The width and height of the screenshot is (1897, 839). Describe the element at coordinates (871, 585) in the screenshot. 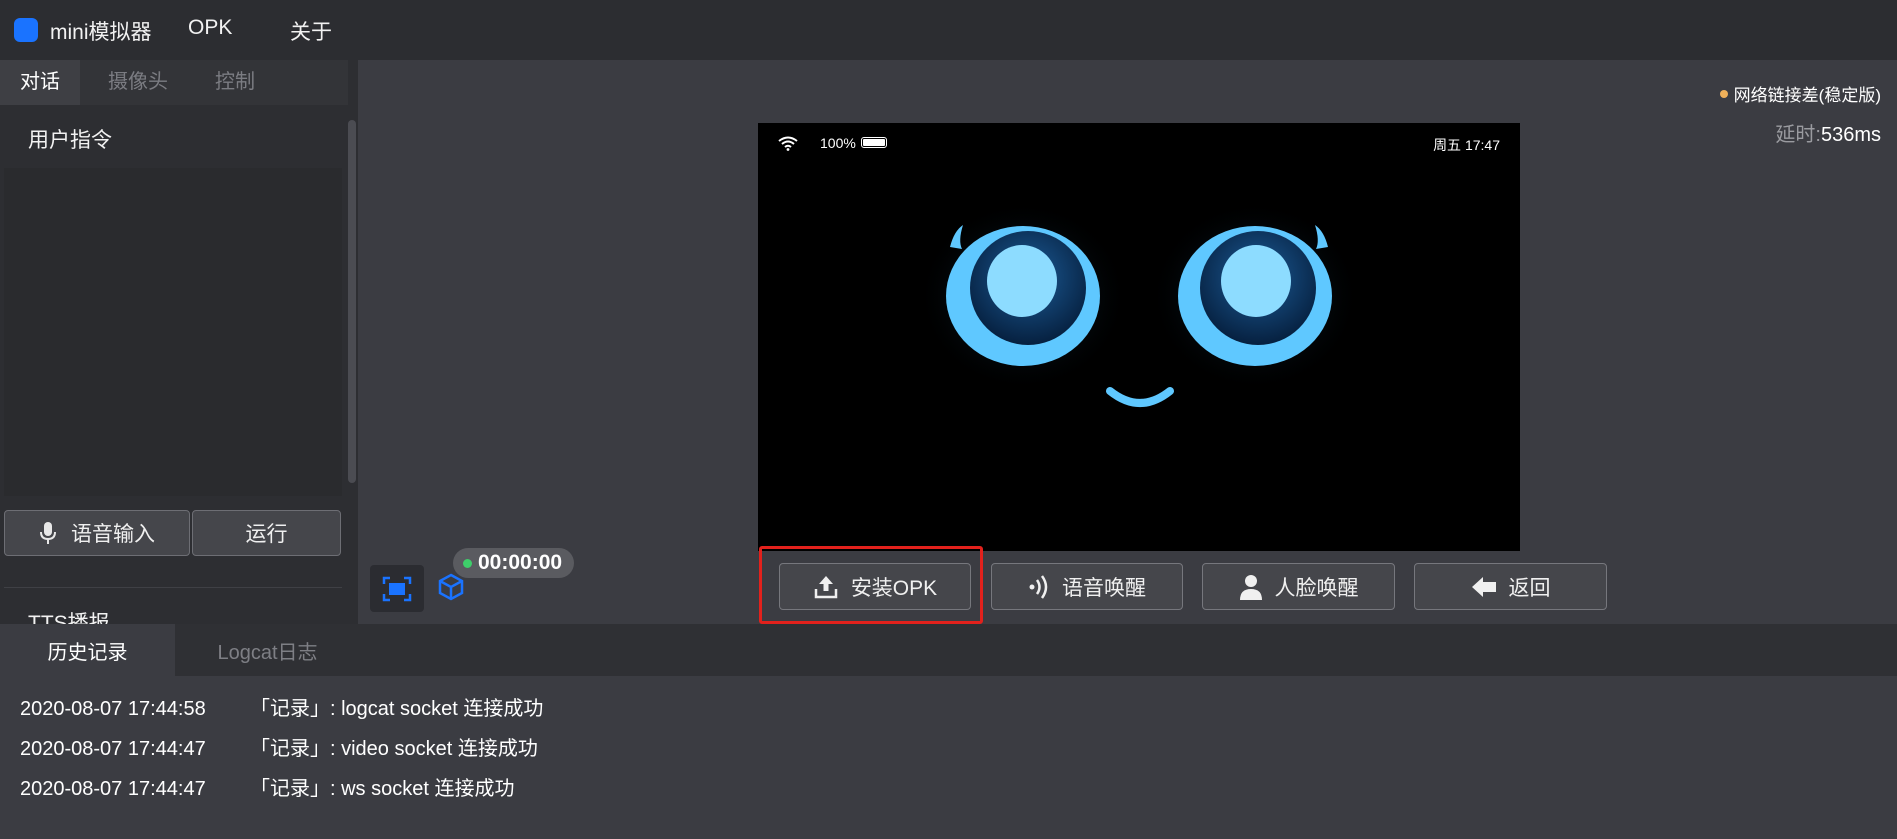

I see `highlight-box` at that location.